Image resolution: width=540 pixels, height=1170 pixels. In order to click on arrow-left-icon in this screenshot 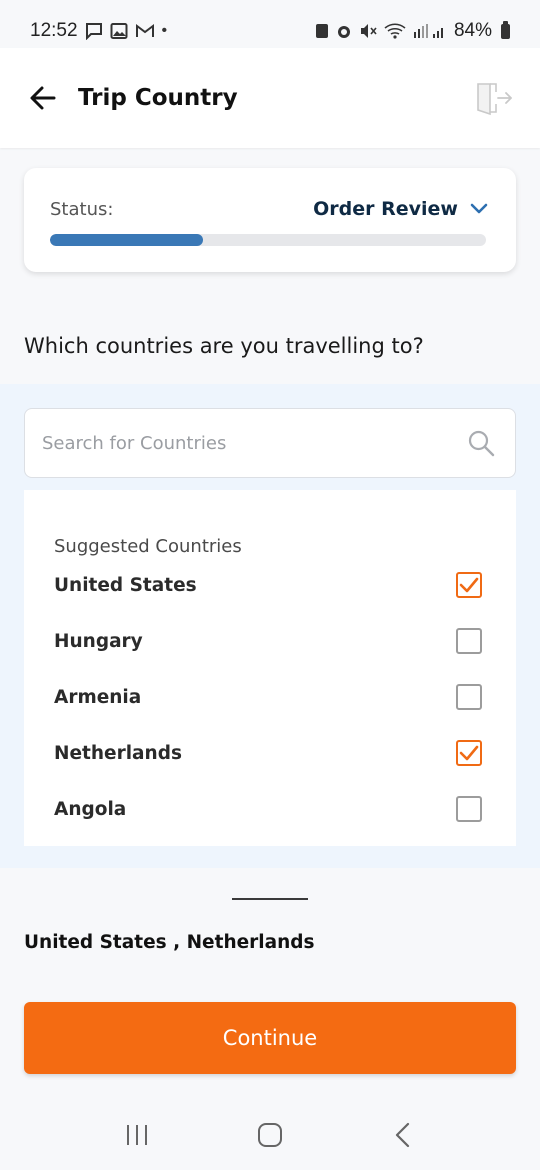, I will do `click(43, 98)`.